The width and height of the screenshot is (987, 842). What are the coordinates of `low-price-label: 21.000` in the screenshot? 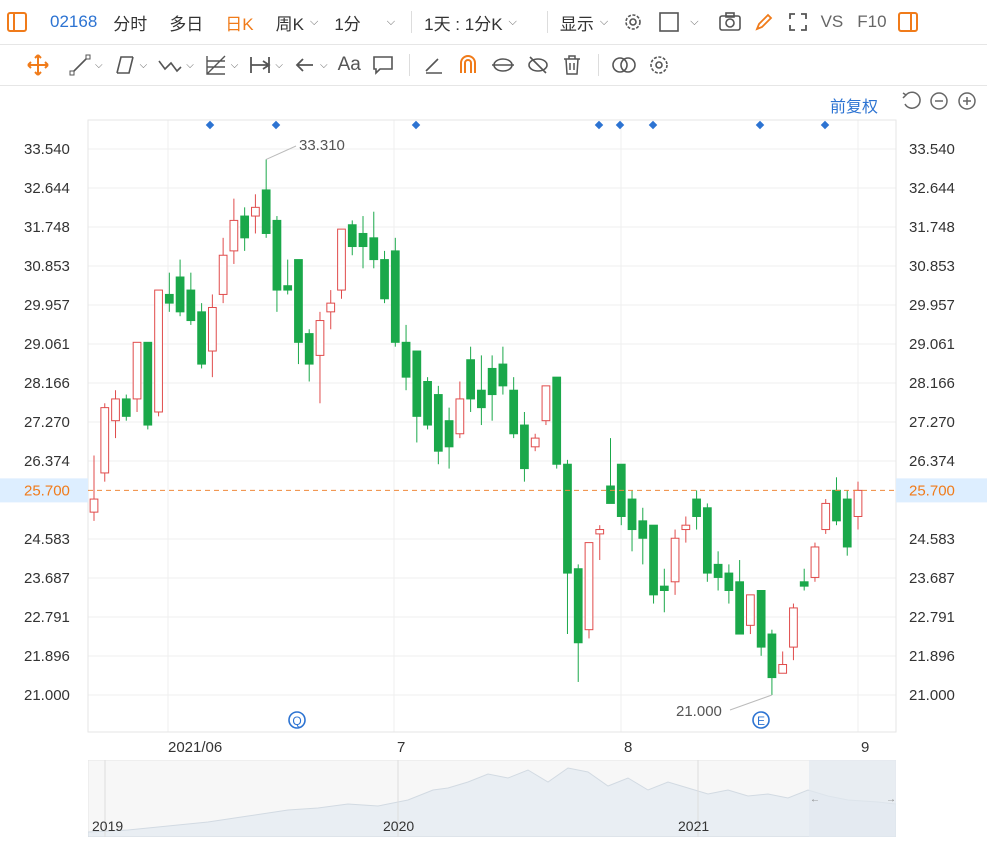 It's located at (699, 711).